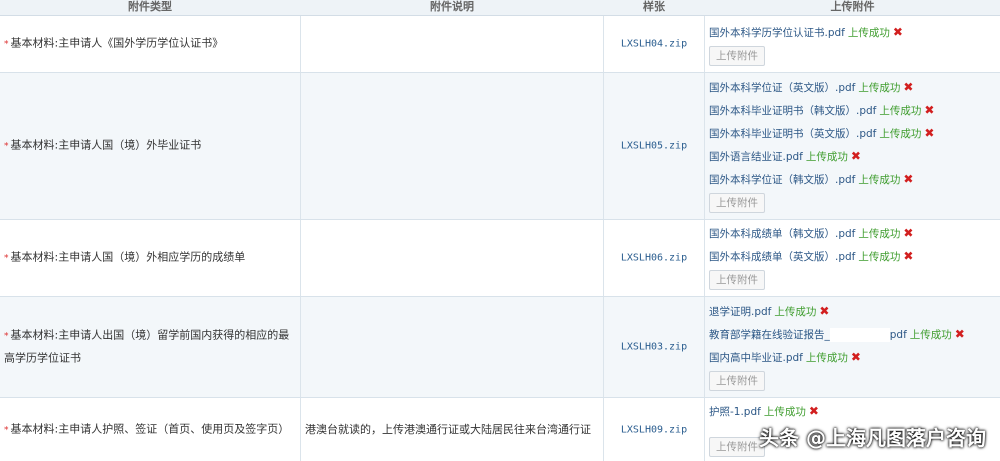  Describe the element at coordinates (782, 180) in the screenshot. I see `file-name: 国外本科学位证（韩文版）.pdf` at that location.